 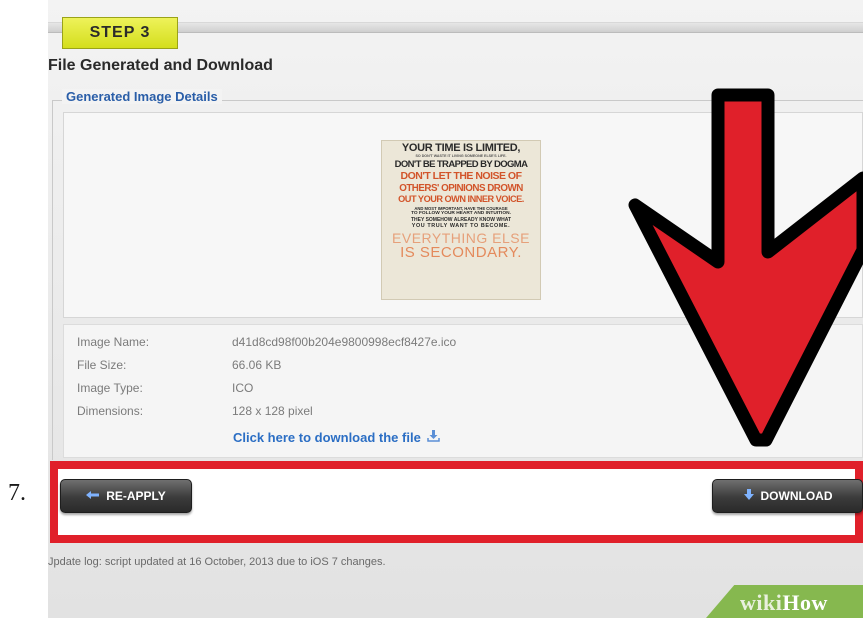 What do you see at coordinates (805, 602) in the screenshot?
I see `logo-how-text: How` at bounding box center [805, 602].